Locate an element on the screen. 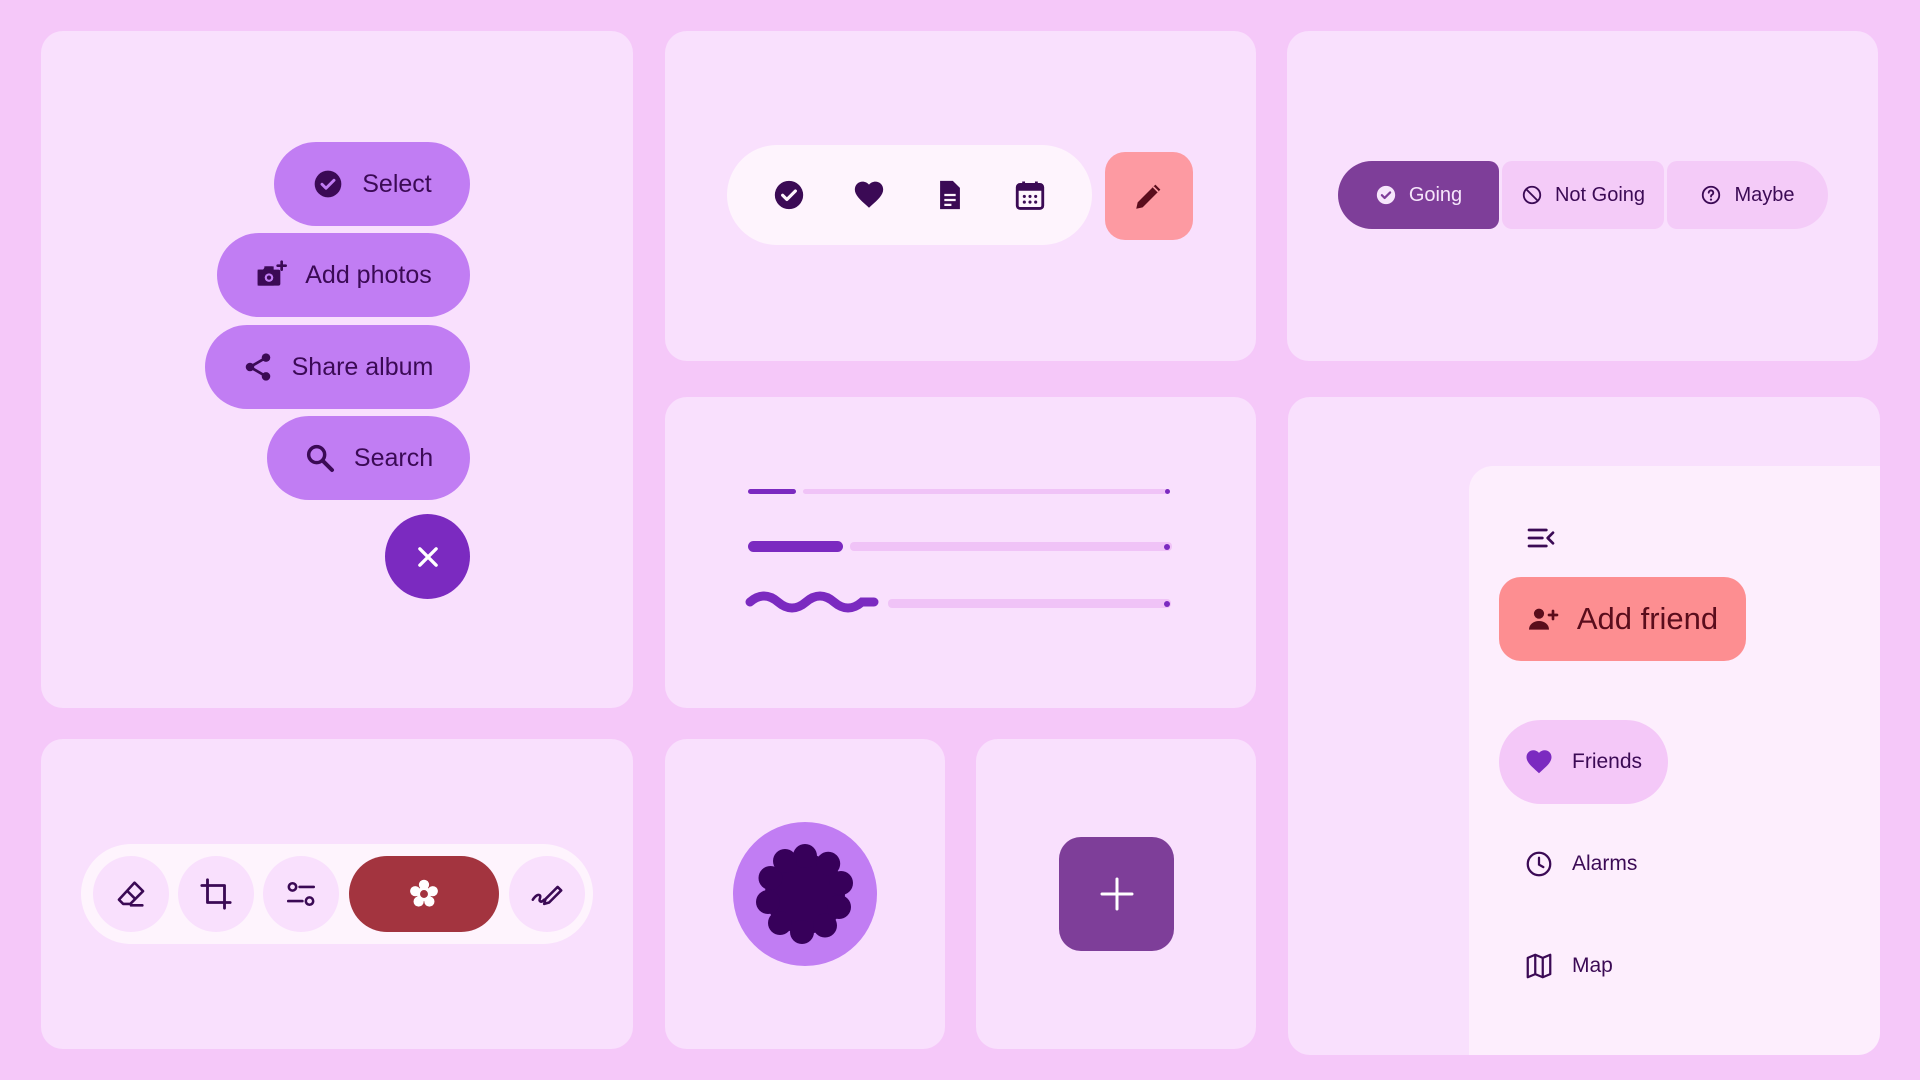  nav-item-friends-label: Friends is located at coordinates (1607, 761).